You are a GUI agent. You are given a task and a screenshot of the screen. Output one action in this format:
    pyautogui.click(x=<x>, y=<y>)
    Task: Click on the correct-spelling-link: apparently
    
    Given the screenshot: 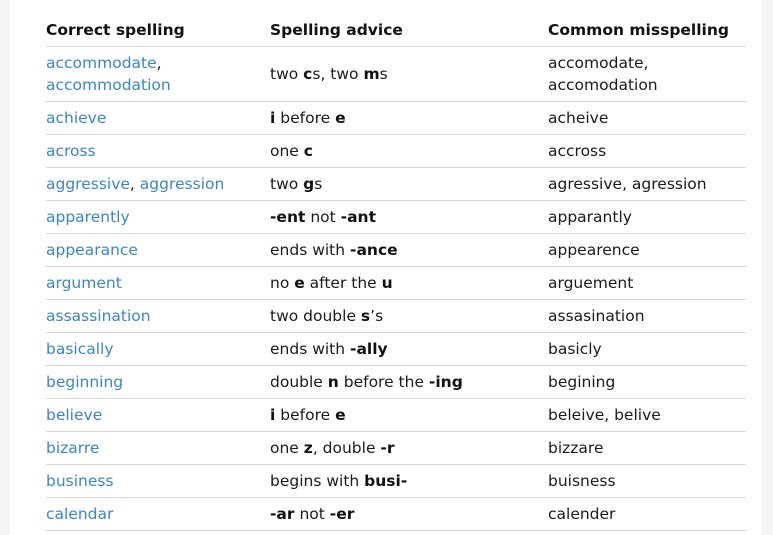 What is the action you would take?
    pyautogui.click(x=88, y=217)
    